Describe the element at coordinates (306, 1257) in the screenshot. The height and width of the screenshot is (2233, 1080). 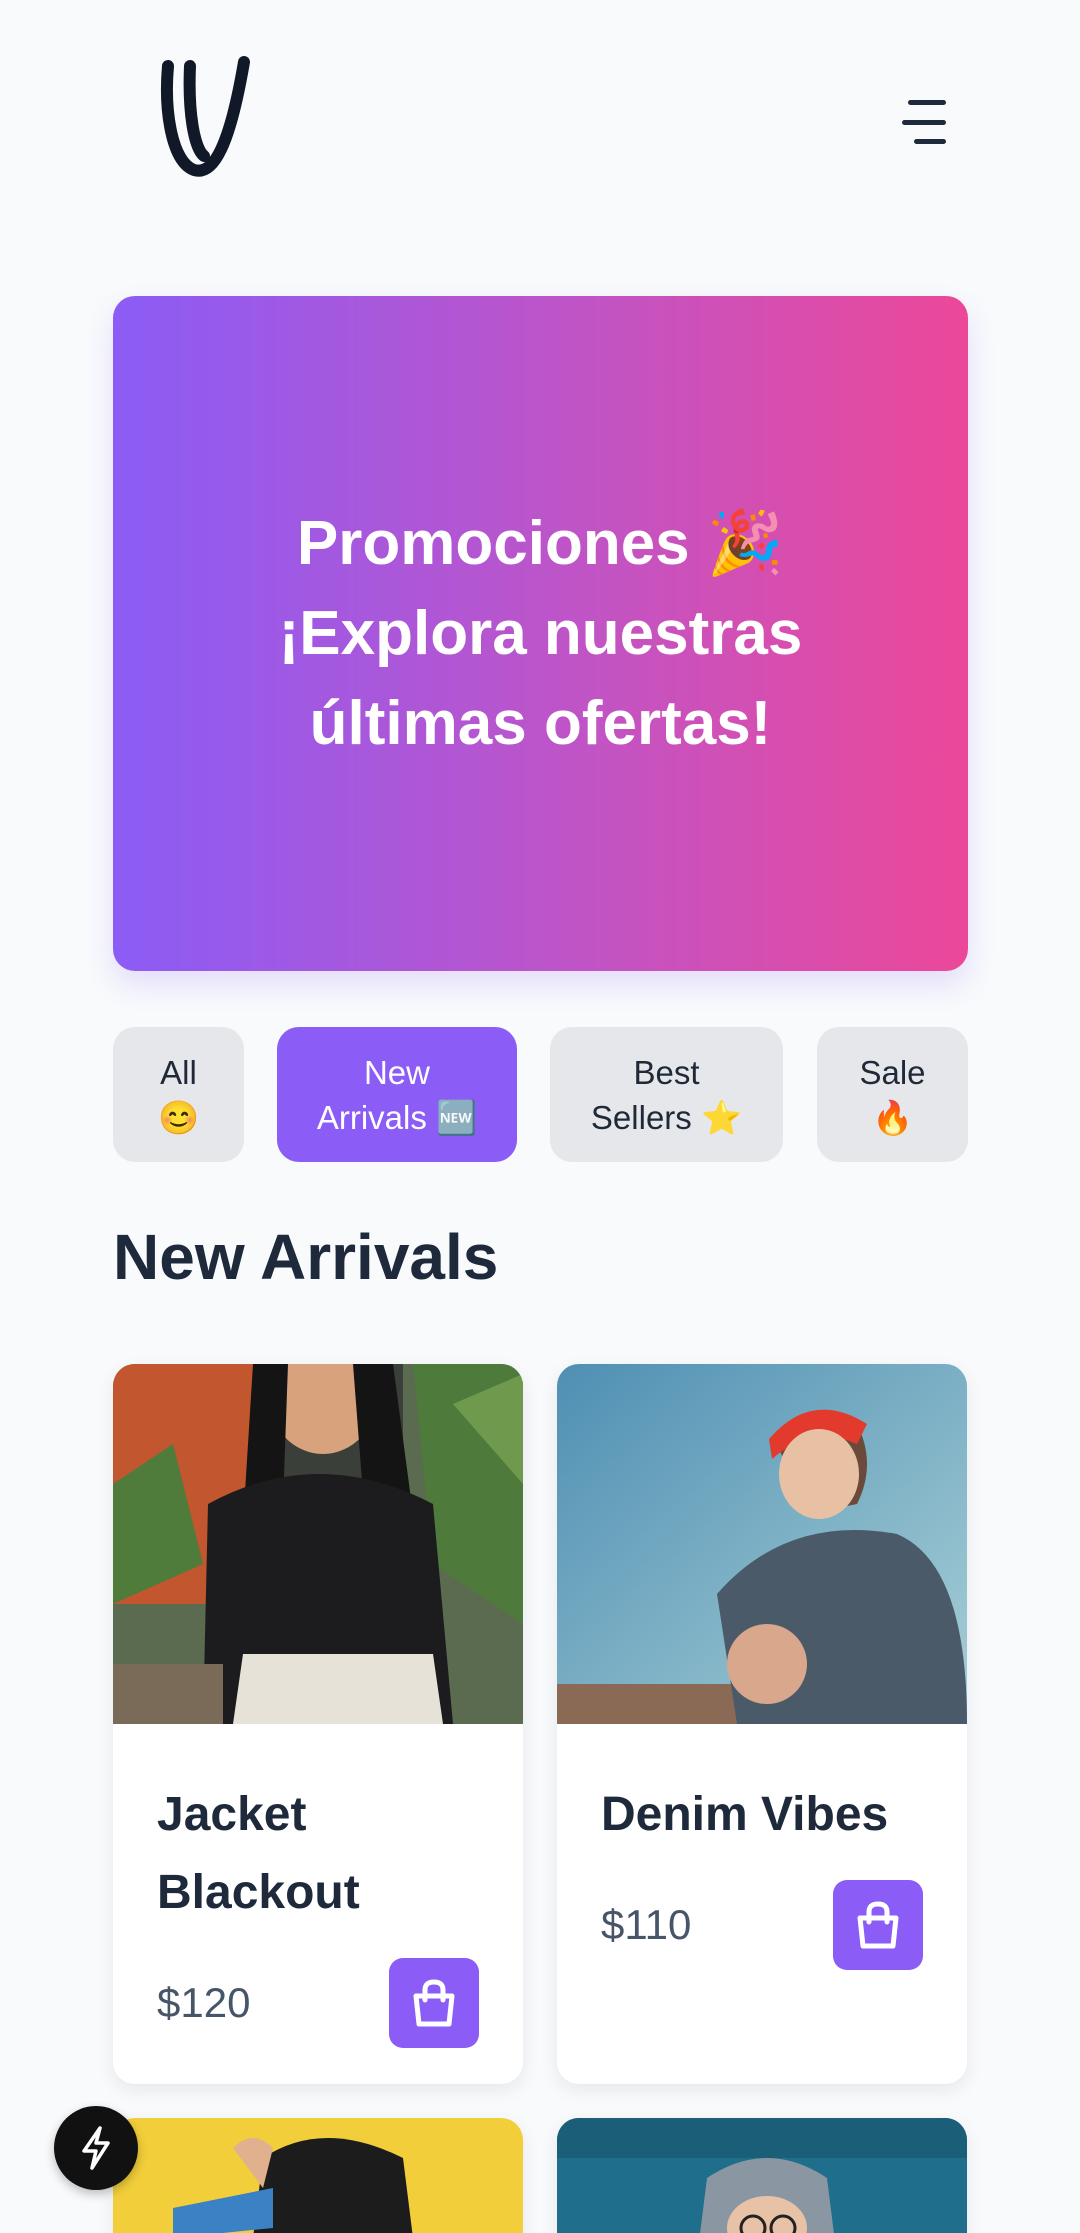
I see `section-title: New Arrivals` at that location.